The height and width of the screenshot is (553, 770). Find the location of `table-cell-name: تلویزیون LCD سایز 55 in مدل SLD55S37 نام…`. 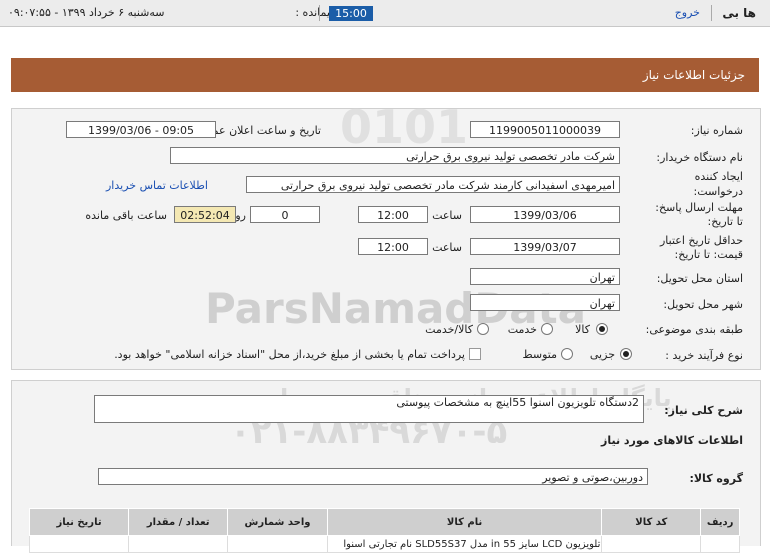

table-cell-name: تلویزیون LCD سایز 55 in مدل SLD55S37 نام… is located at coordinates (464, 544).